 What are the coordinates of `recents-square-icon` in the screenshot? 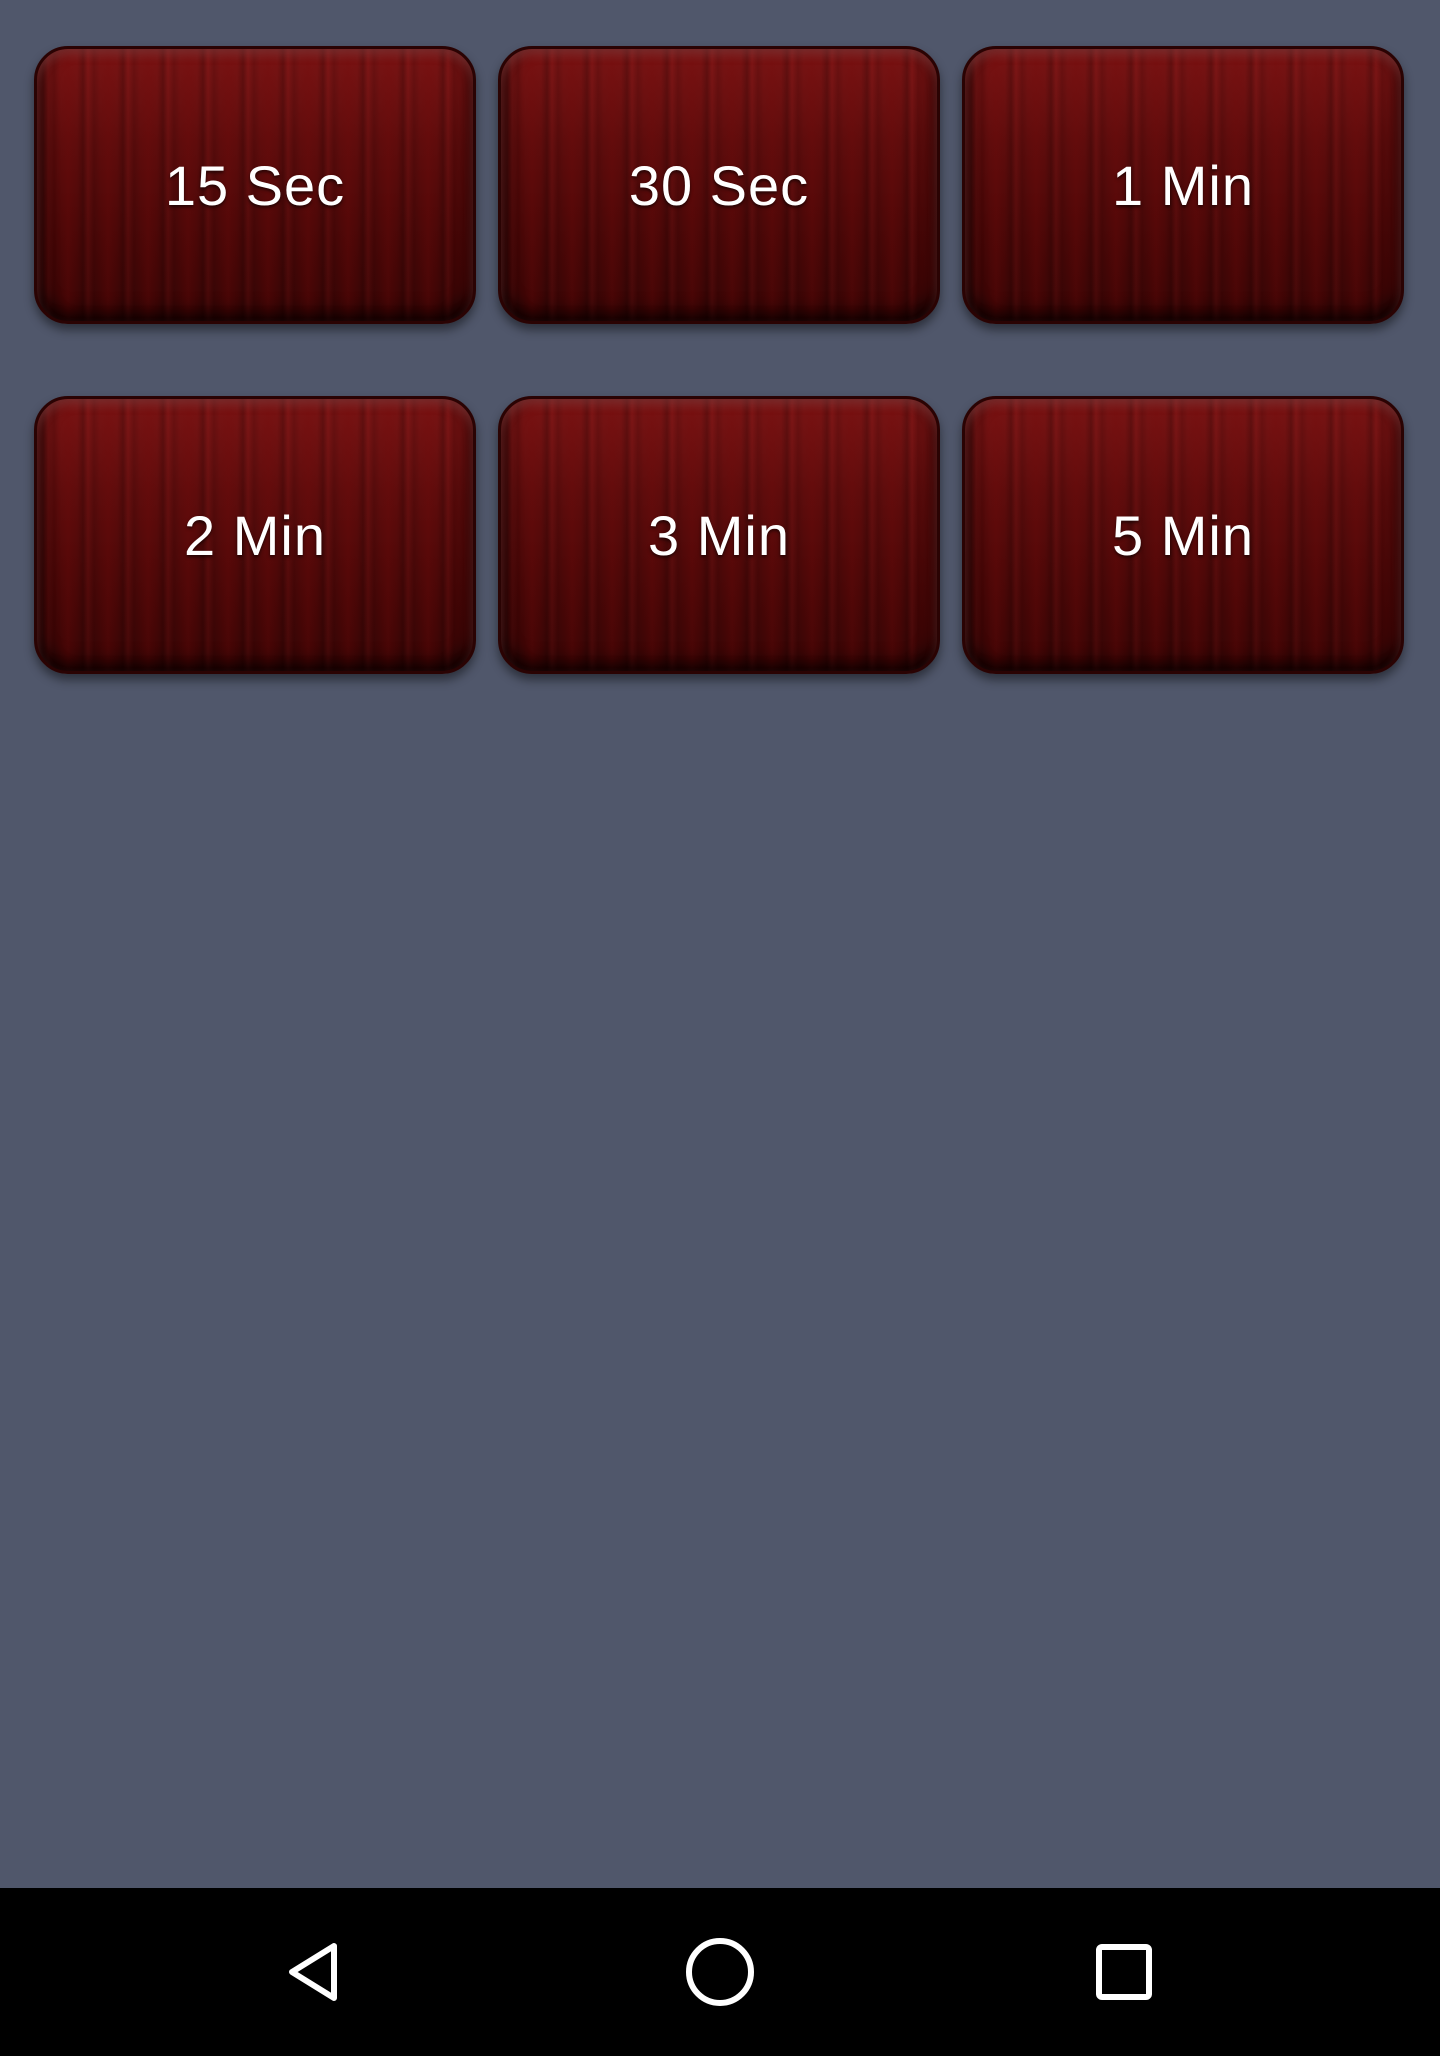 It's located at (1124, 1972).